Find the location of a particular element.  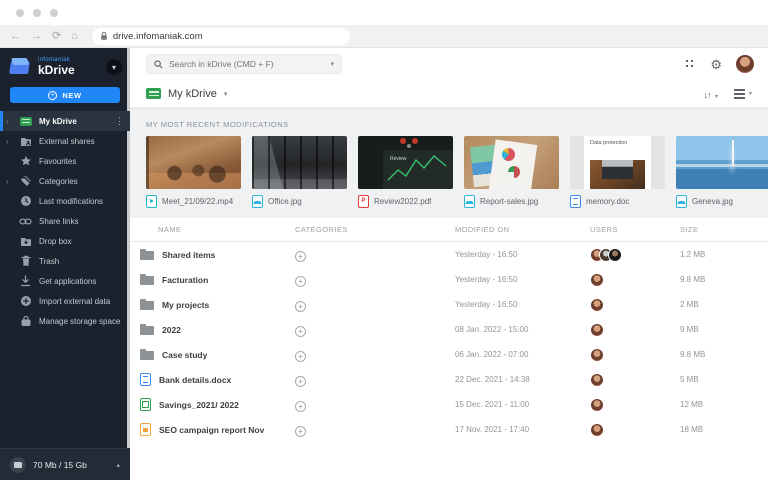

brand-product: kDrive is located at coordinates (56, 69).